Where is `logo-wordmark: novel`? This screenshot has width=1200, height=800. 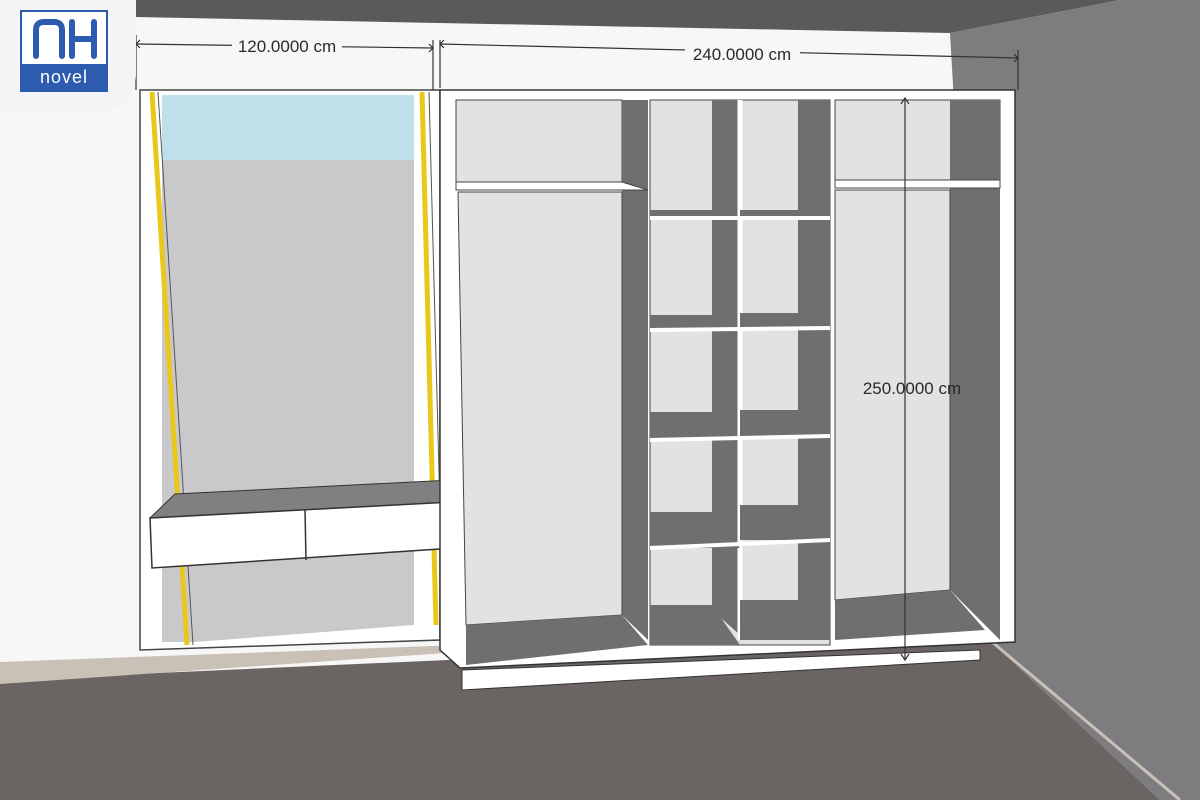
logo-wordmark: novel is located at coordinates (64, 77).